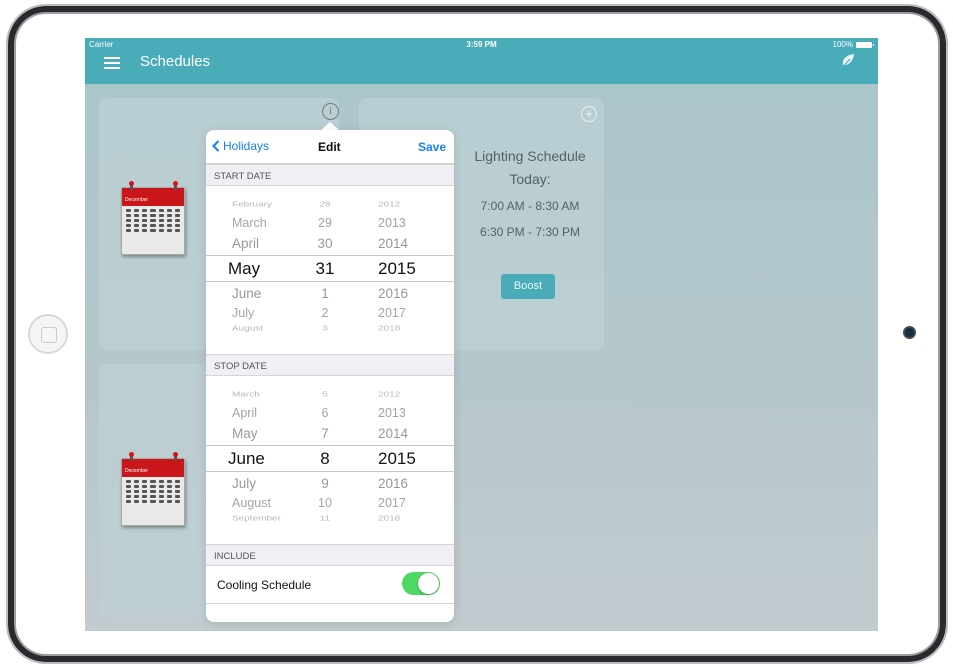  Describe the element at coordinates (325, 483) in the screenshot. I see `picker-day: 9` at that location.